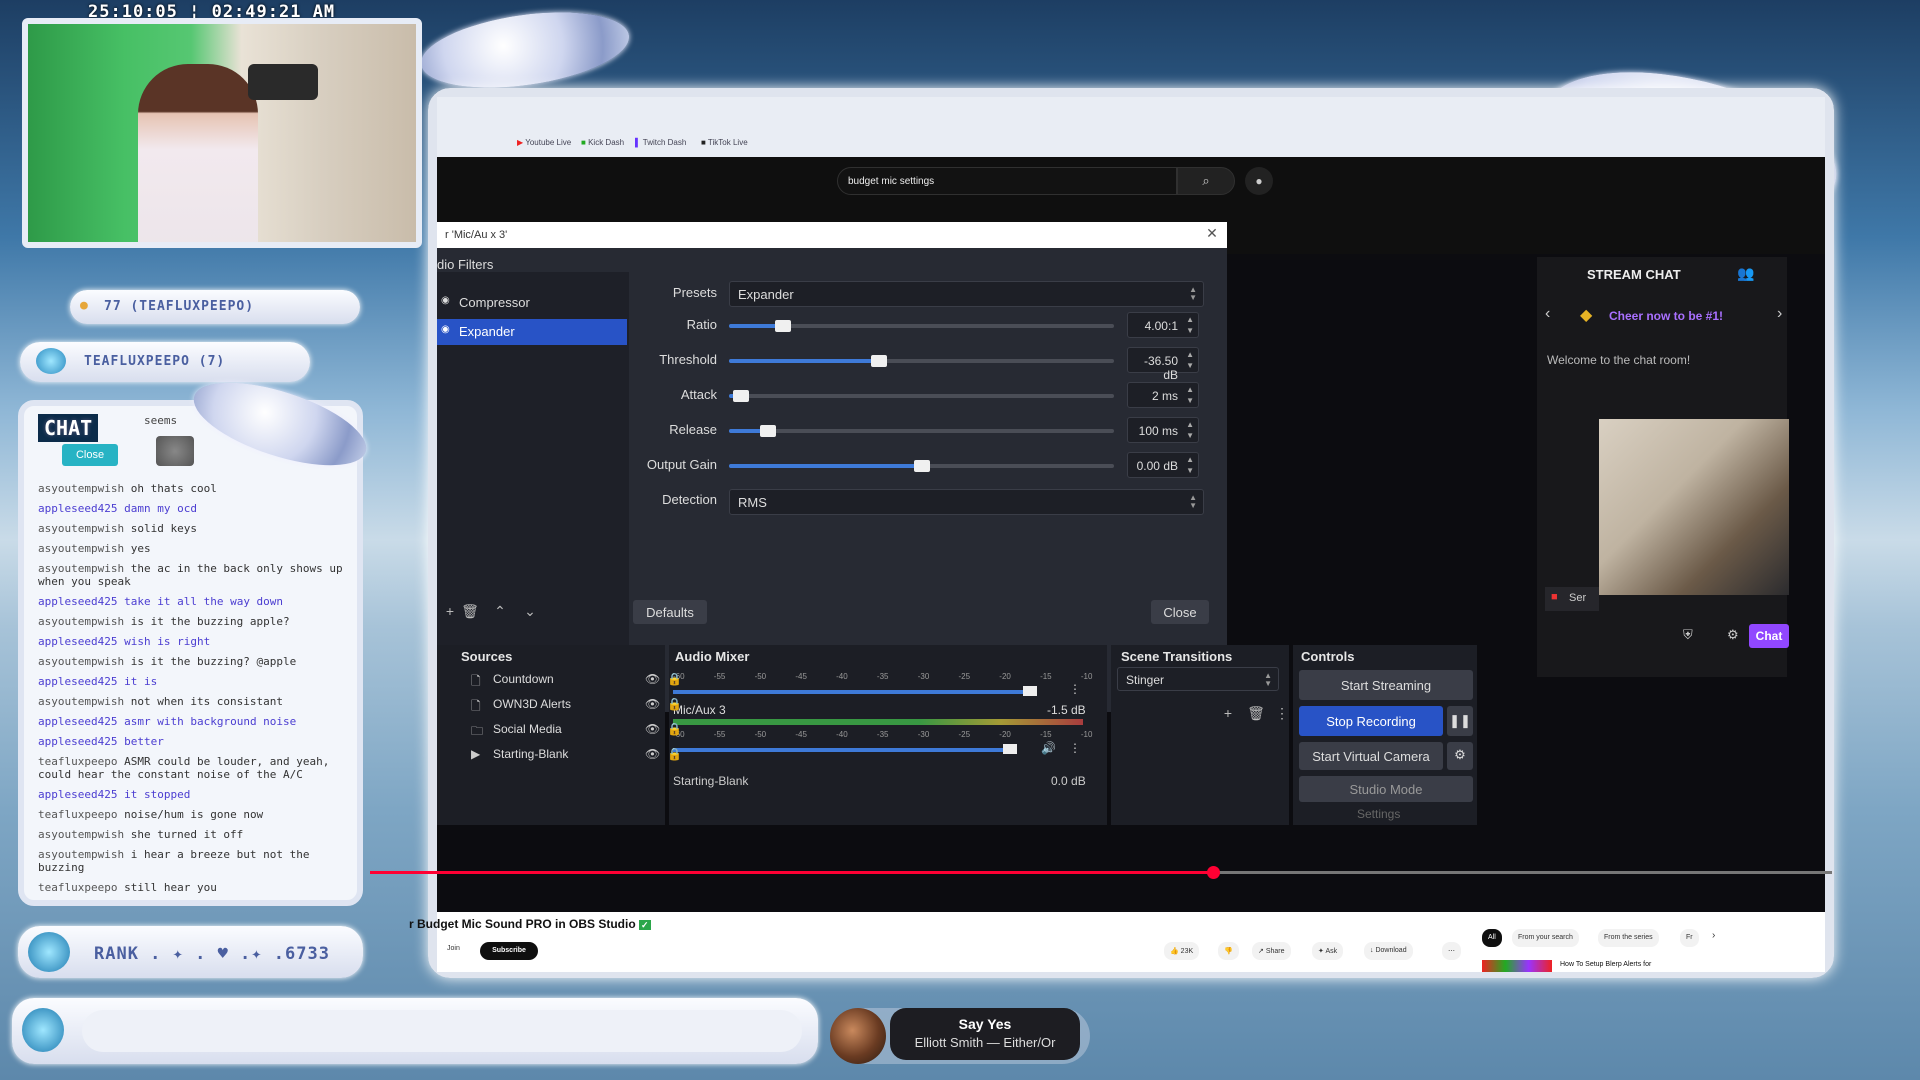 The width and height of the screenshot is (1920, 1080). Describe the element at coordinates (1163, 364) in the screenshot. I see `threshold-value-field: -36.50 dB ▲ ▼` at that location.